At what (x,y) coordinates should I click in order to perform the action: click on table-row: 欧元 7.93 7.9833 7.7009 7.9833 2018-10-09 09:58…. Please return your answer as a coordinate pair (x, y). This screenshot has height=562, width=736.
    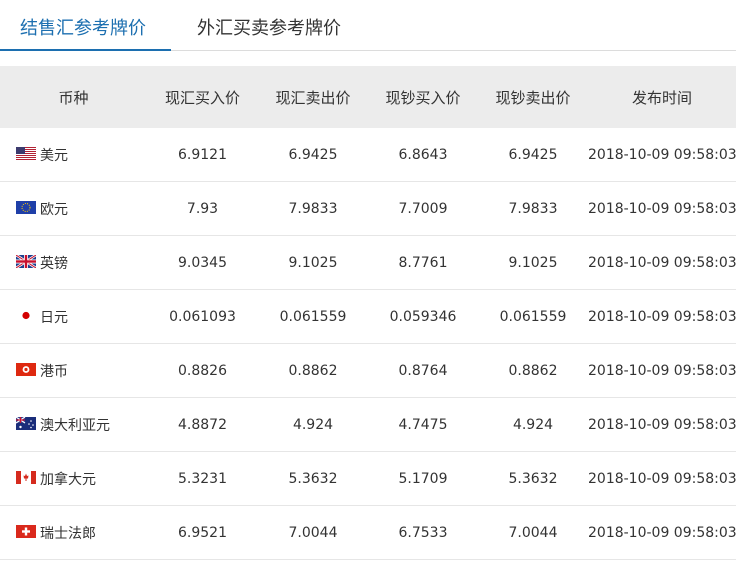
    Looking at the image, I should click on (368, 208).